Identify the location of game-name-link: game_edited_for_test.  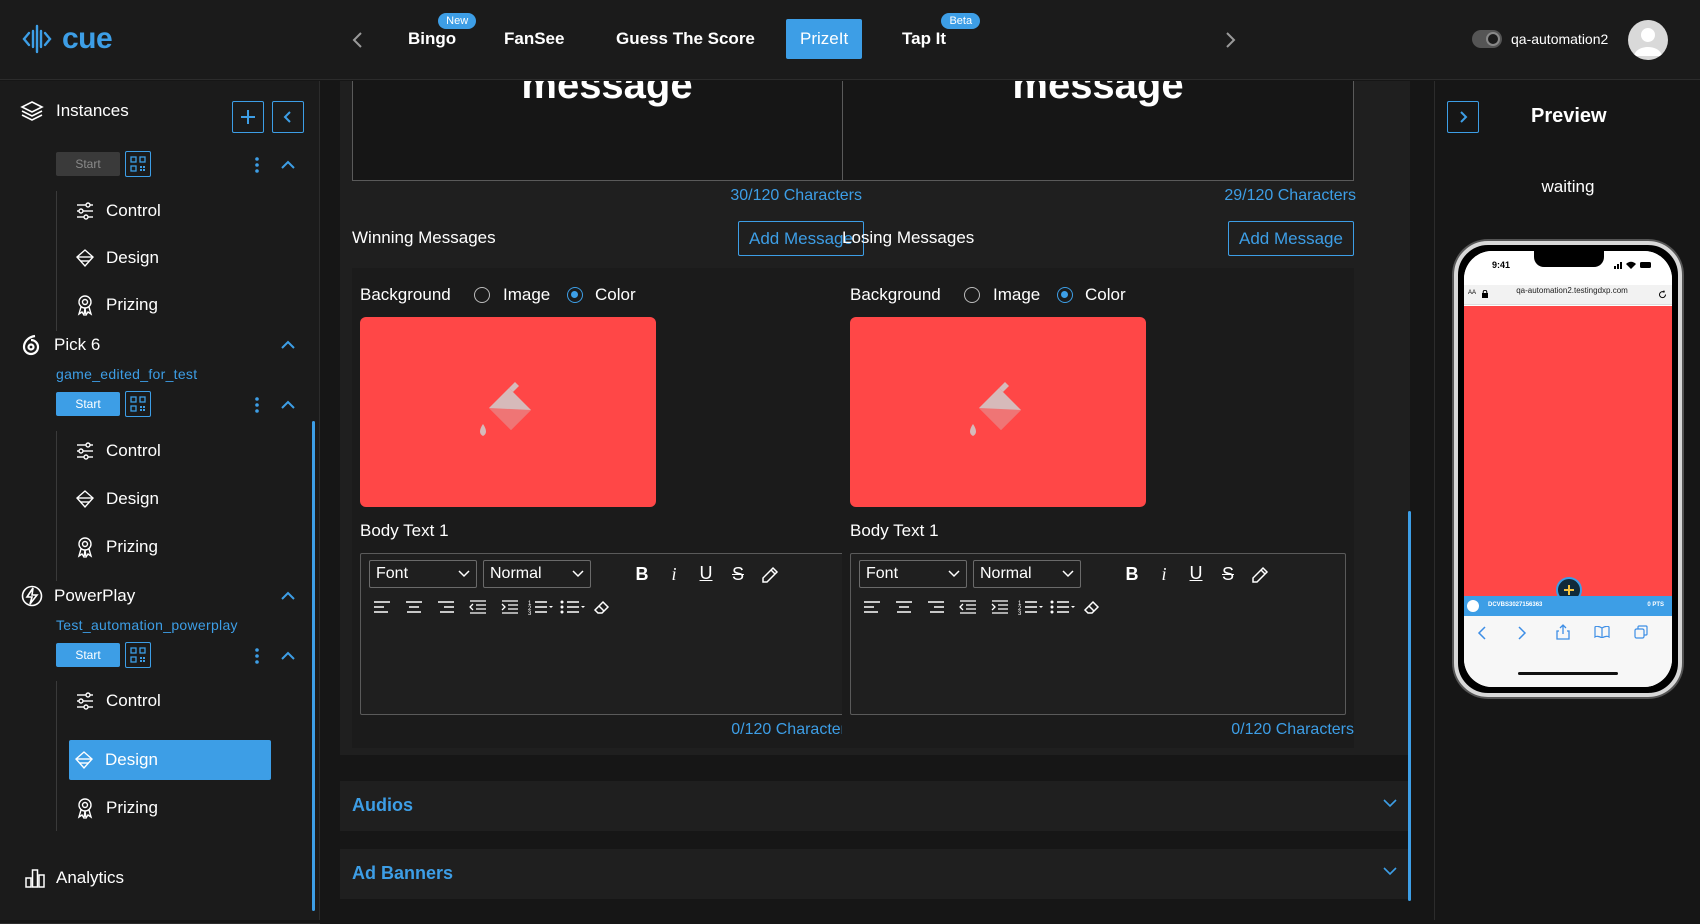
(126, 374).